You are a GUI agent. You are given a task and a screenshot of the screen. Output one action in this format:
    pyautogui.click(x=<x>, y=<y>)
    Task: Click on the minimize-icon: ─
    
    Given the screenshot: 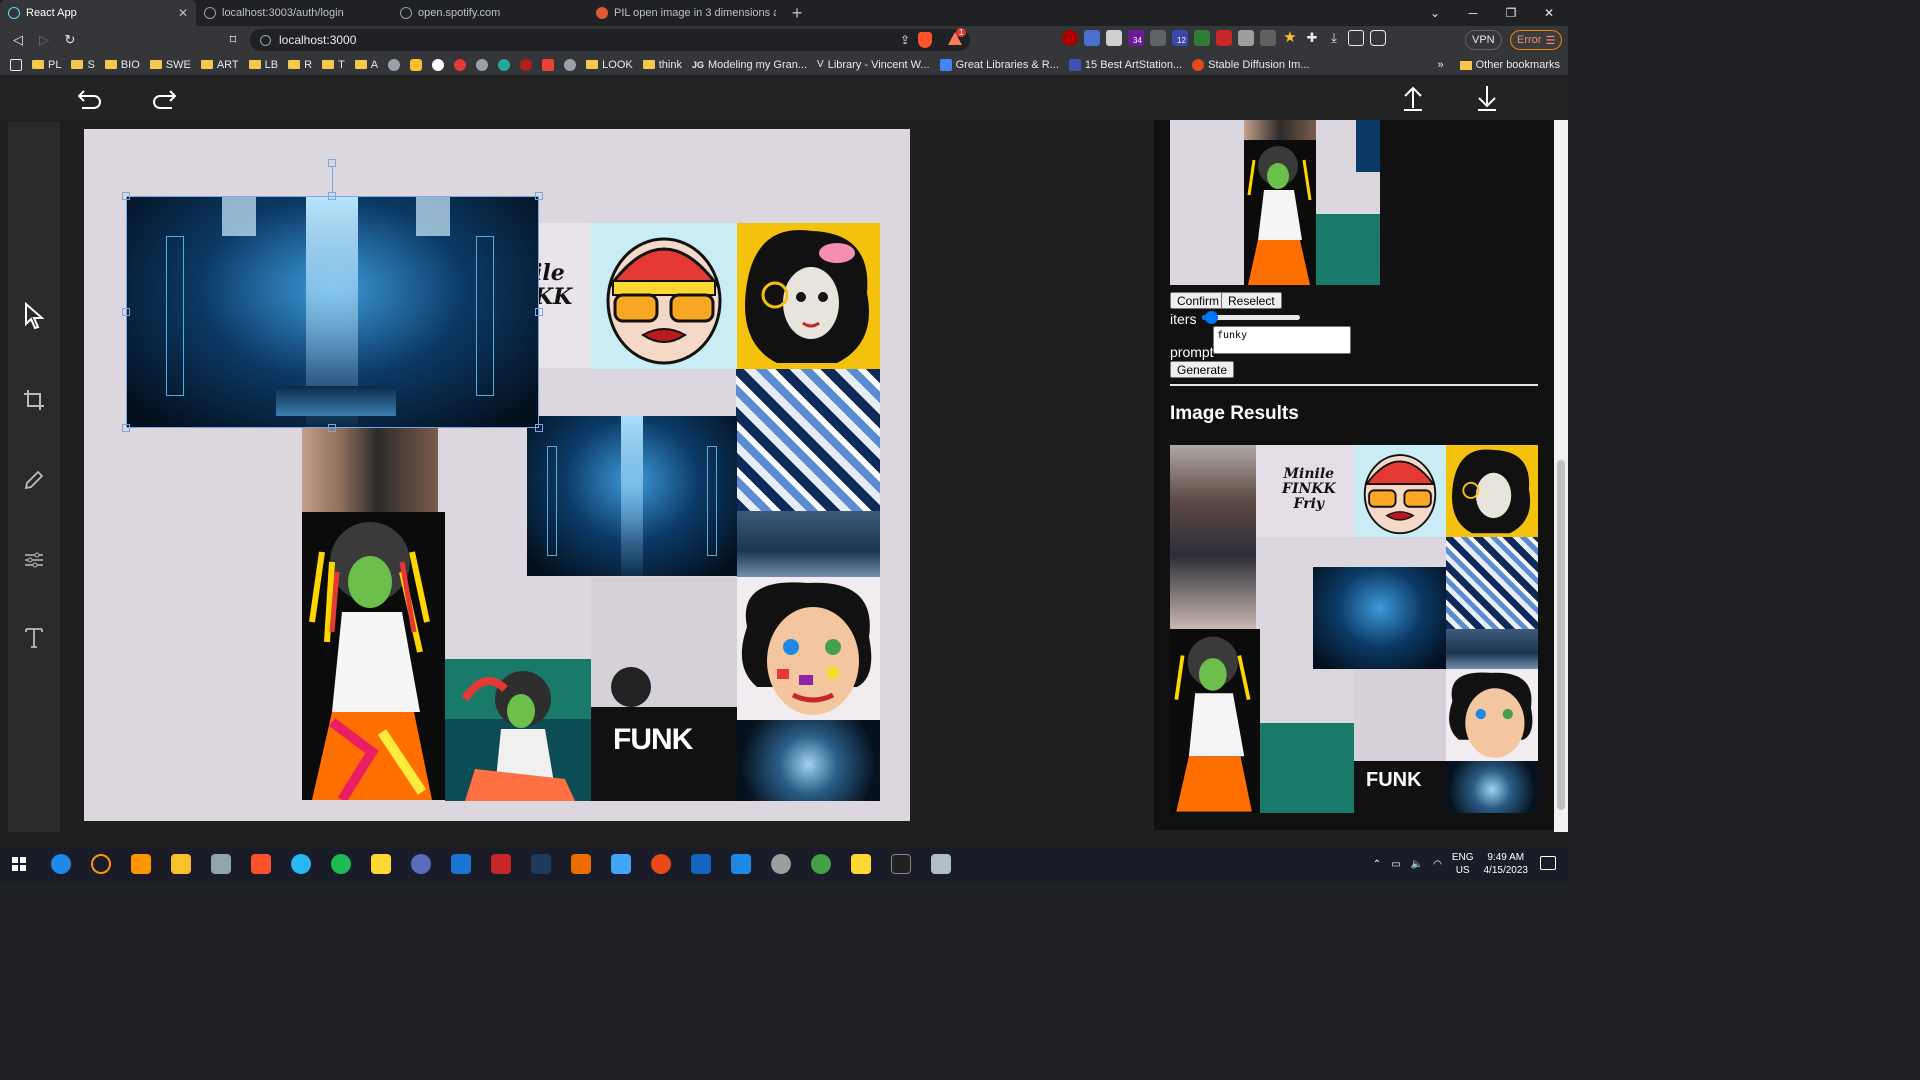 What is the action you would take?
    pyautogui.click(x=1473, y=13)
    